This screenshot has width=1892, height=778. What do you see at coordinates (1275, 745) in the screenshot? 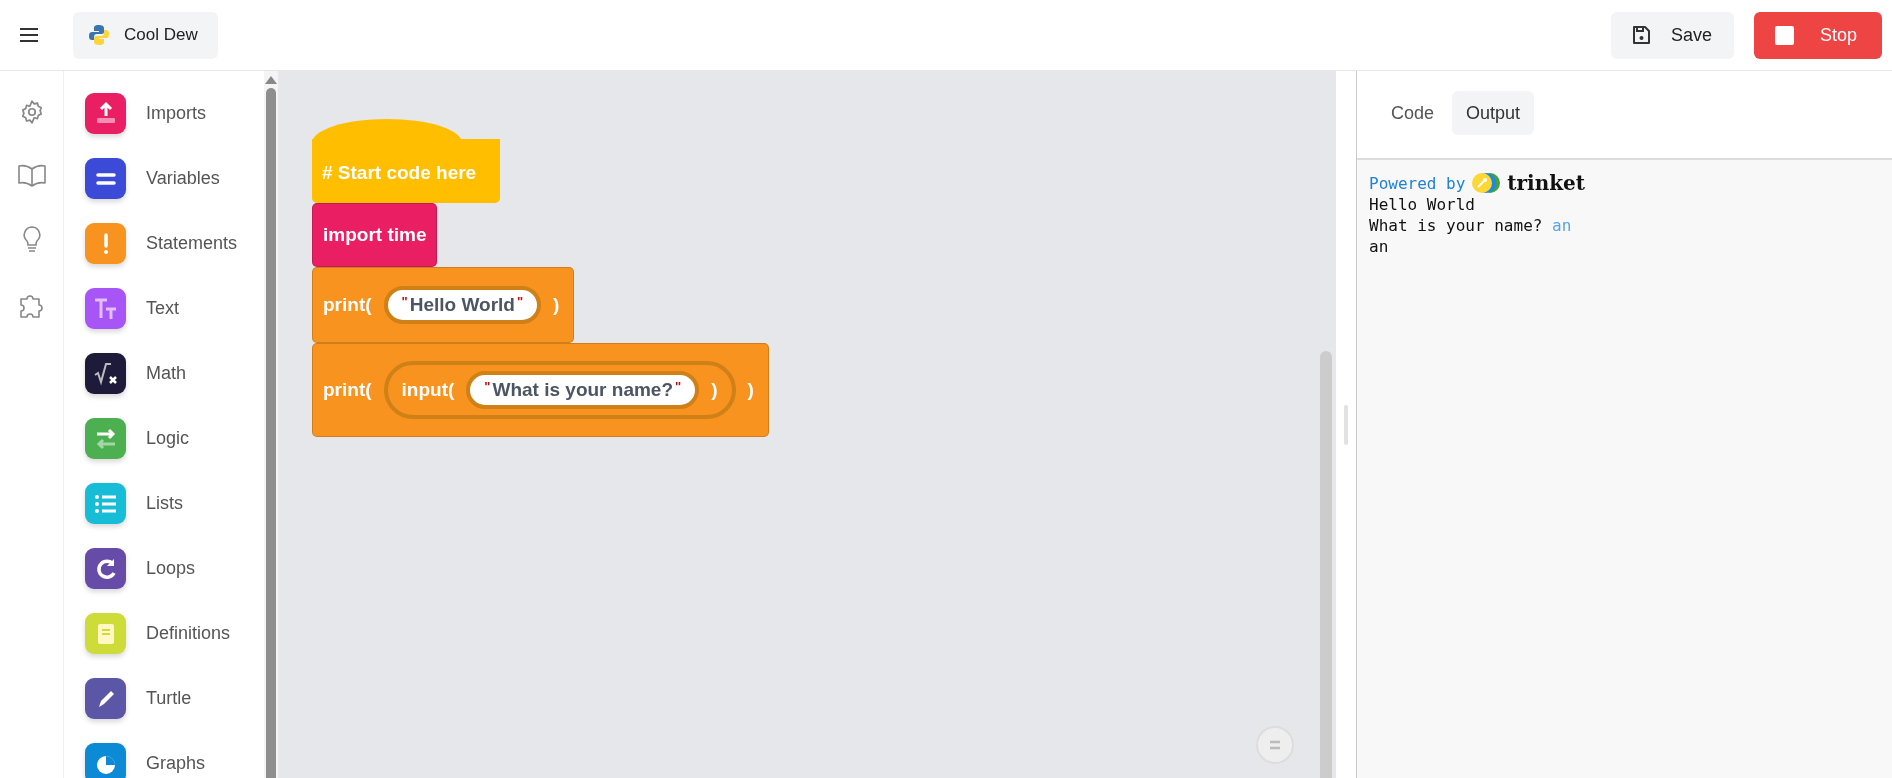
I see `equals-icon` at bounding box center [1275, 745].